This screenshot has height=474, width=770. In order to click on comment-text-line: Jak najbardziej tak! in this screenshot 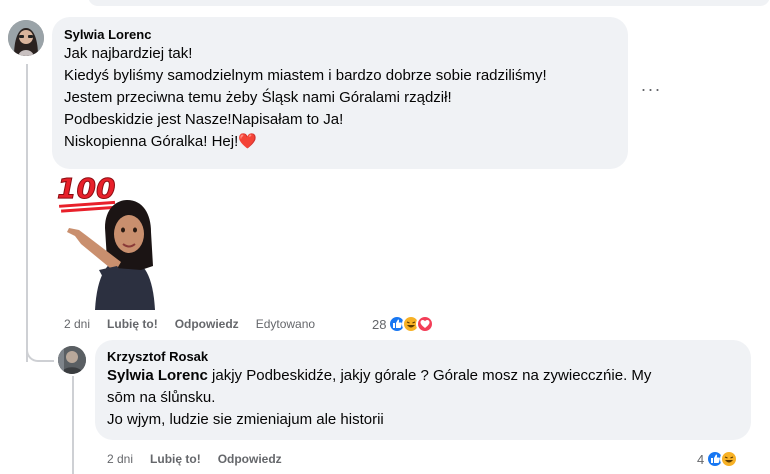, I will do `click(128, 53)`.